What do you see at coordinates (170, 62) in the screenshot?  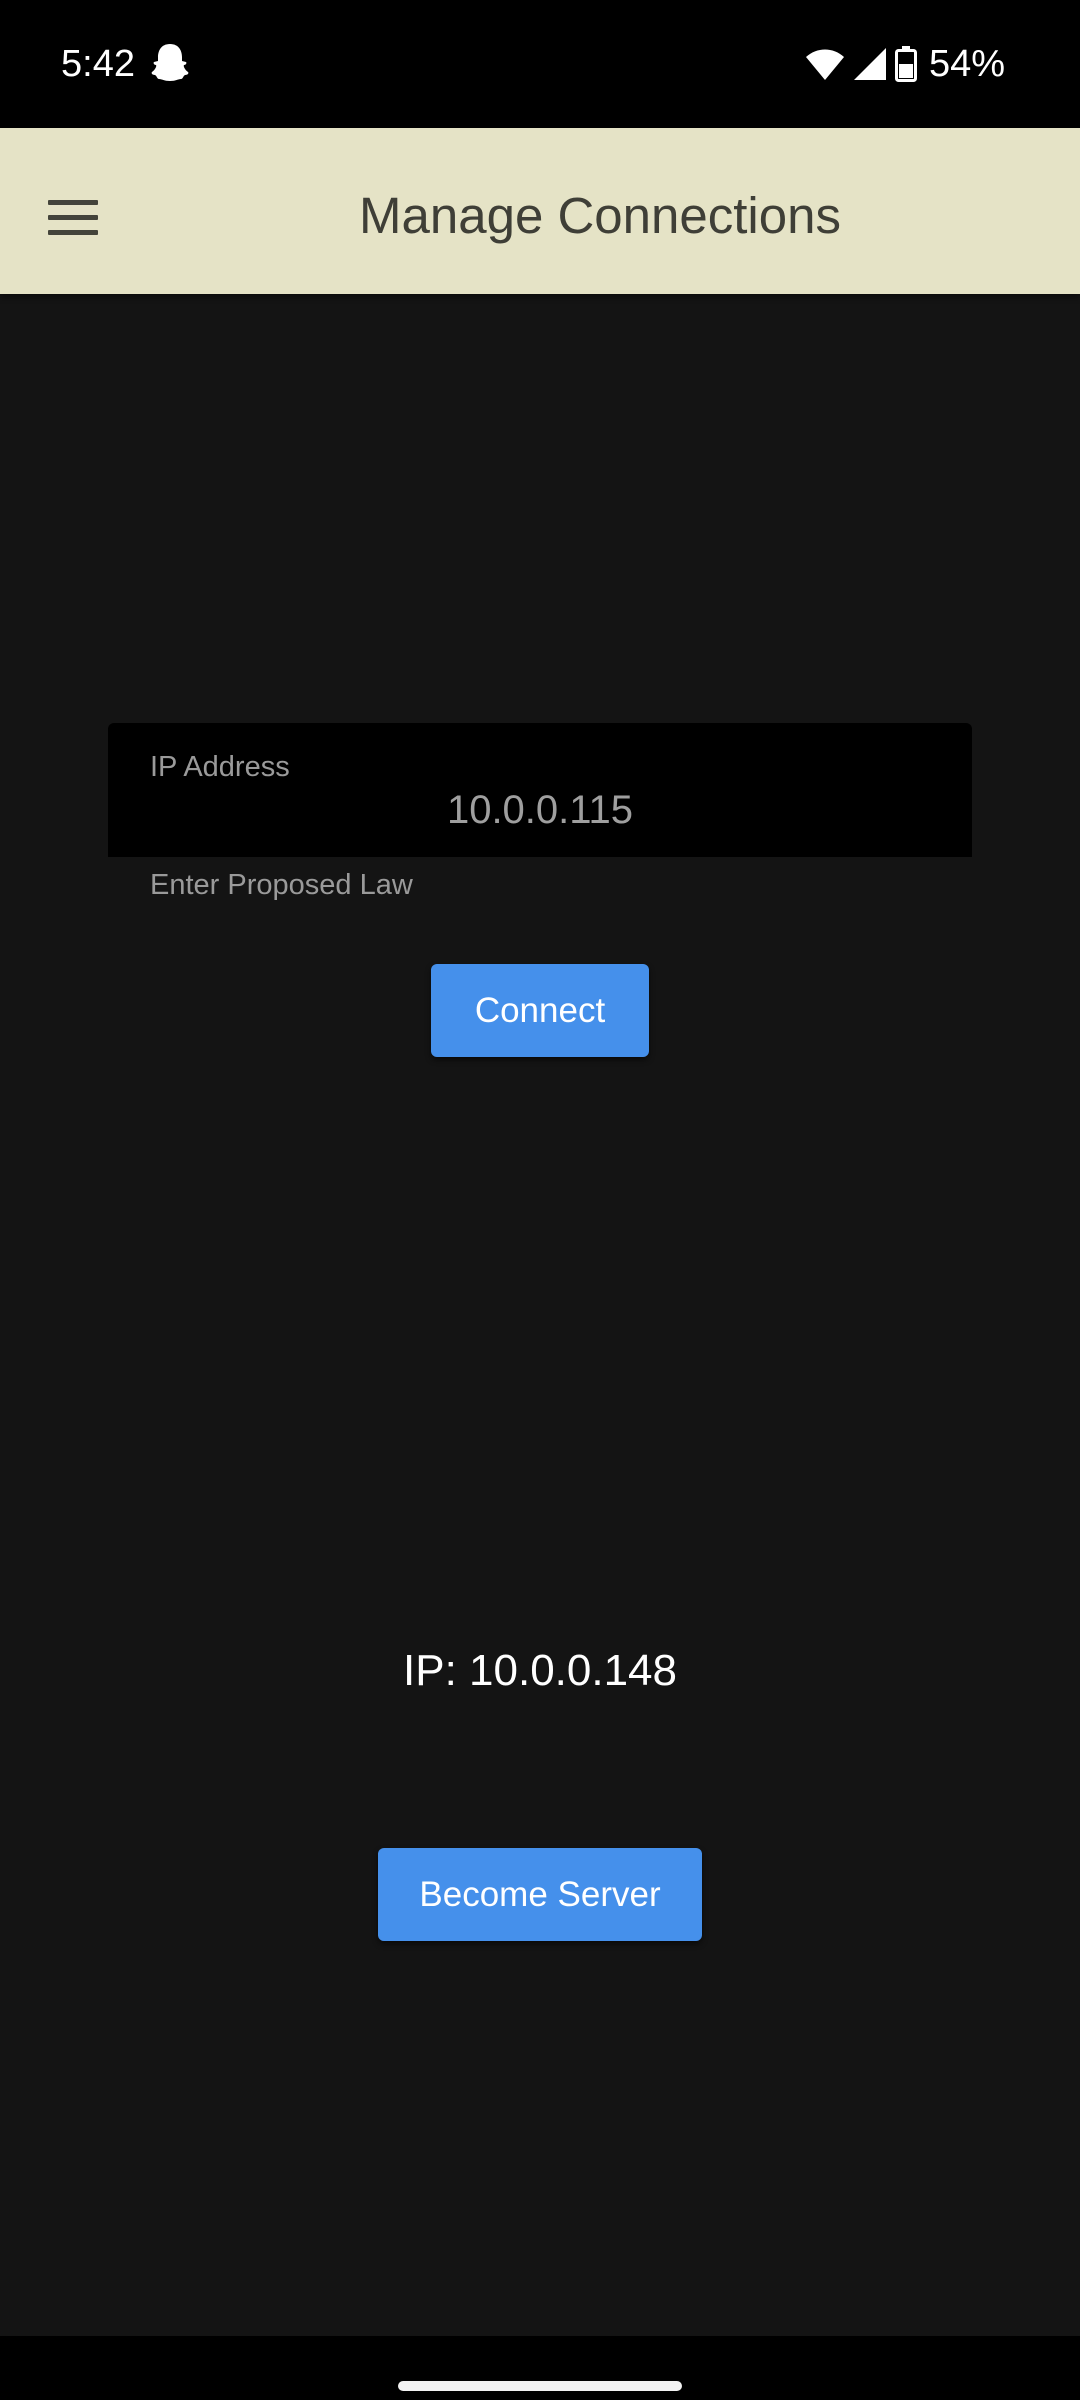 I see `snapchat-ghost-icon` at bounding box center [170, 62].